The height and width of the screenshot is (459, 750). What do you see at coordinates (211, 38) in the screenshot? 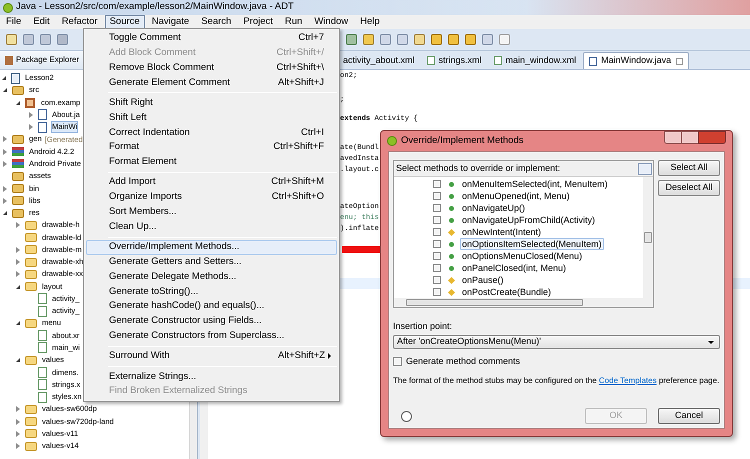
I see `command-entry: Toggle Comment Ctrl+7` at bounding box center [211, 38].